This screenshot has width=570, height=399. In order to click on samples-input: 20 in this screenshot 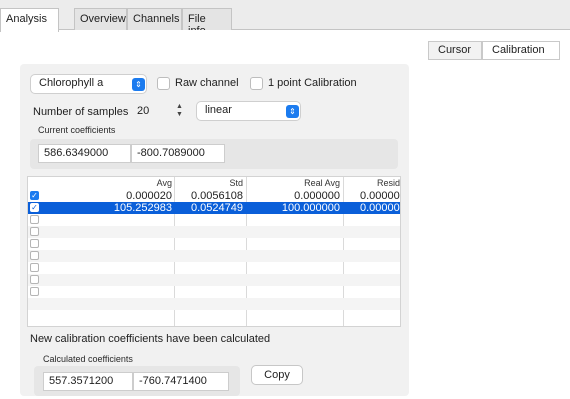, I will do `click(147, 112)`.